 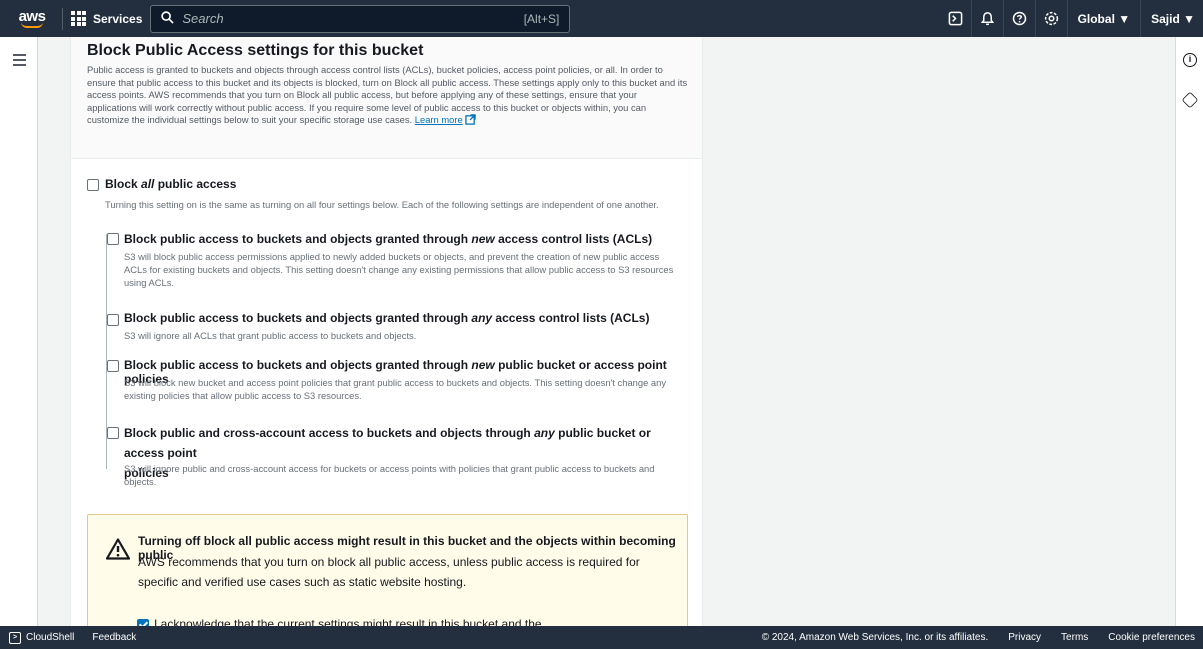 What do you see at coordinates (541, 18) in the screenshot?
I see `search-shortcut: [Alt+S]` at bounding box center [541, 18].